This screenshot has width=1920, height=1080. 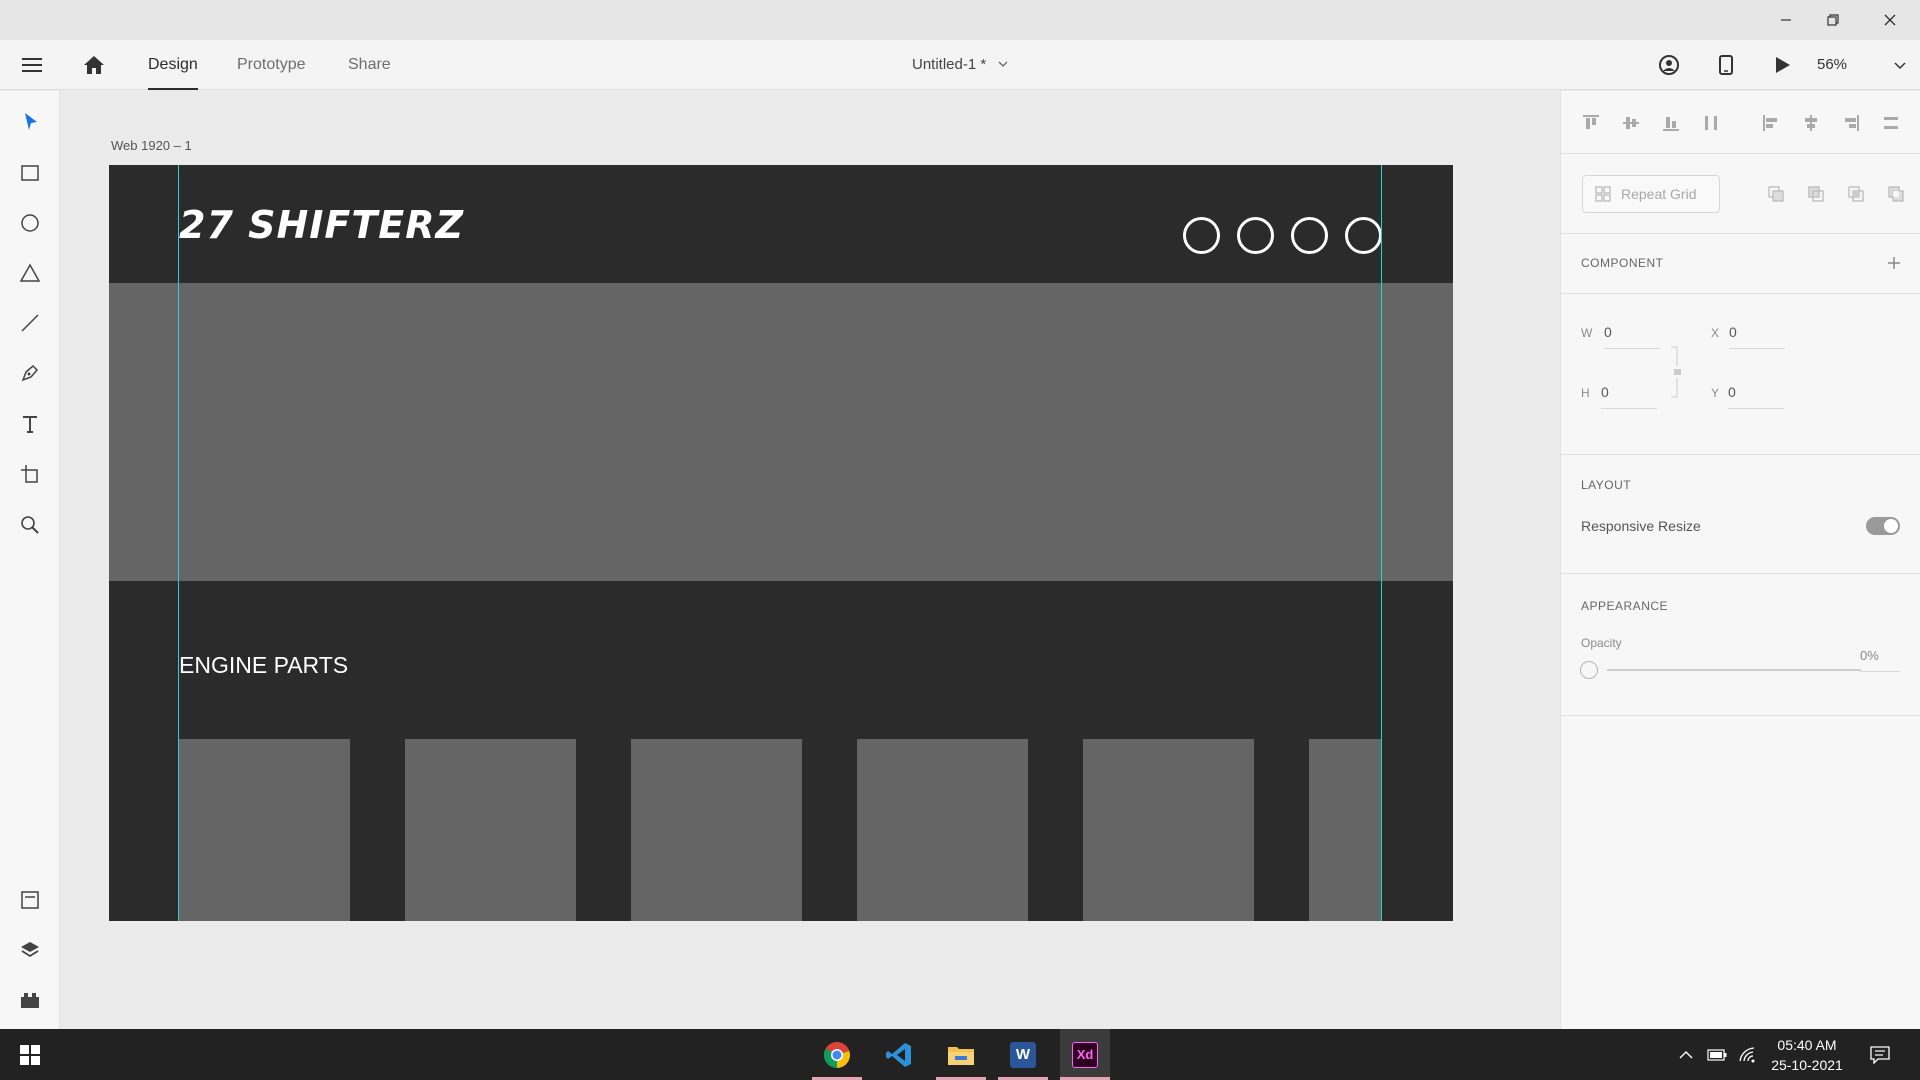 I want to click on distribute-vertical-icon, so click(x=1711, y=123).